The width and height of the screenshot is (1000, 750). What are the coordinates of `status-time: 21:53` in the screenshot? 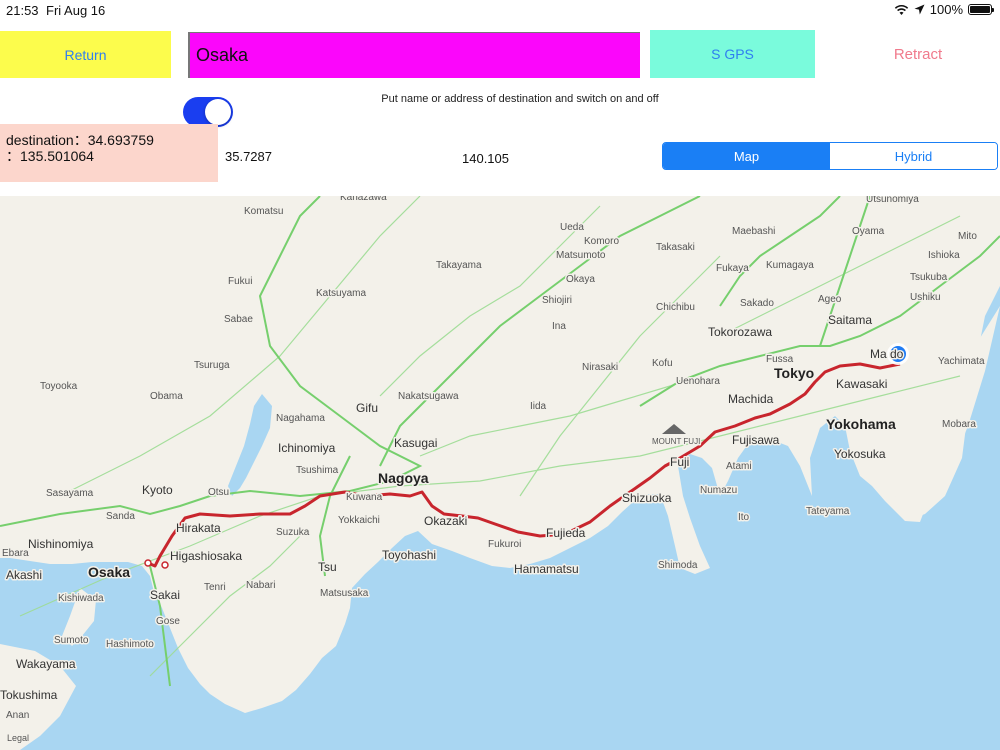 It's located at (22, 10).